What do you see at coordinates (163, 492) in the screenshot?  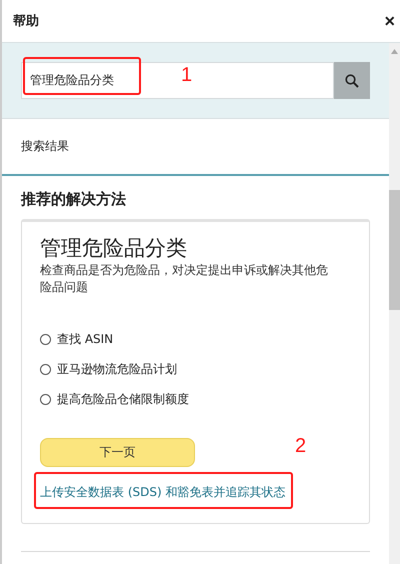 I see `upload-link: 上传安全数据表 (SDS) 和豁免表并追踪其状态` at bounding box center [163, 492].